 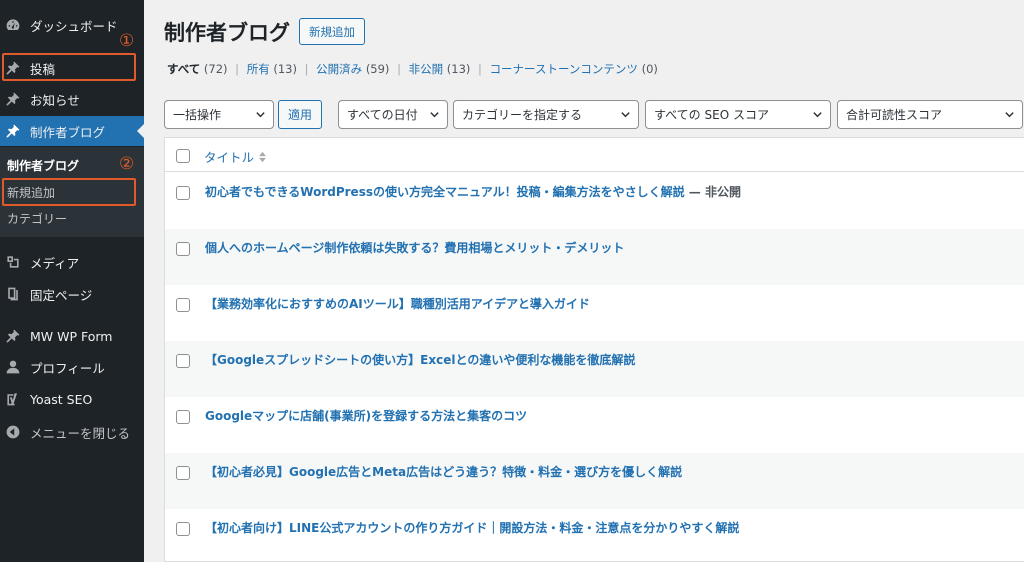 What do you see at coordinates (183, 156) in the screenshot?
I see `select-all-checkbox` at bounding box center [183, 156].